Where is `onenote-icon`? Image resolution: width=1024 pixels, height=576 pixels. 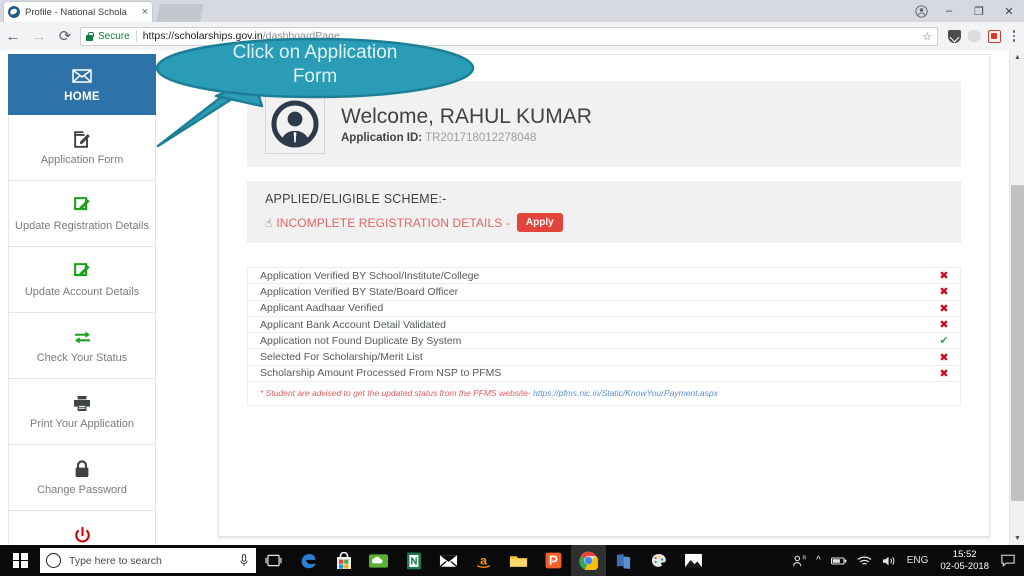 onenote-icon is located at coordinates (413, 560).